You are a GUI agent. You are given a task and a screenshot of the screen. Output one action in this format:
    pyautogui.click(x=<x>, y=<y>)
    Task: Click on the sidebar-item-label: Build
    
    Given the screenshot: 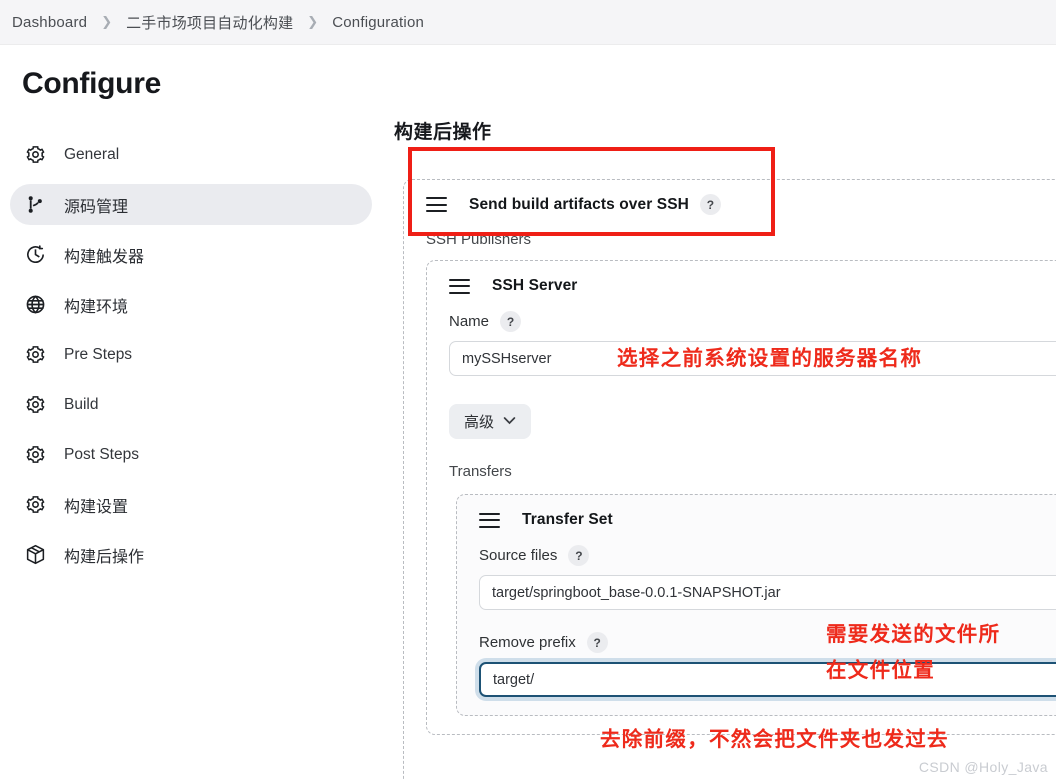 What is the action you would take?
    pyautogui.click(x=81, y=404)
    